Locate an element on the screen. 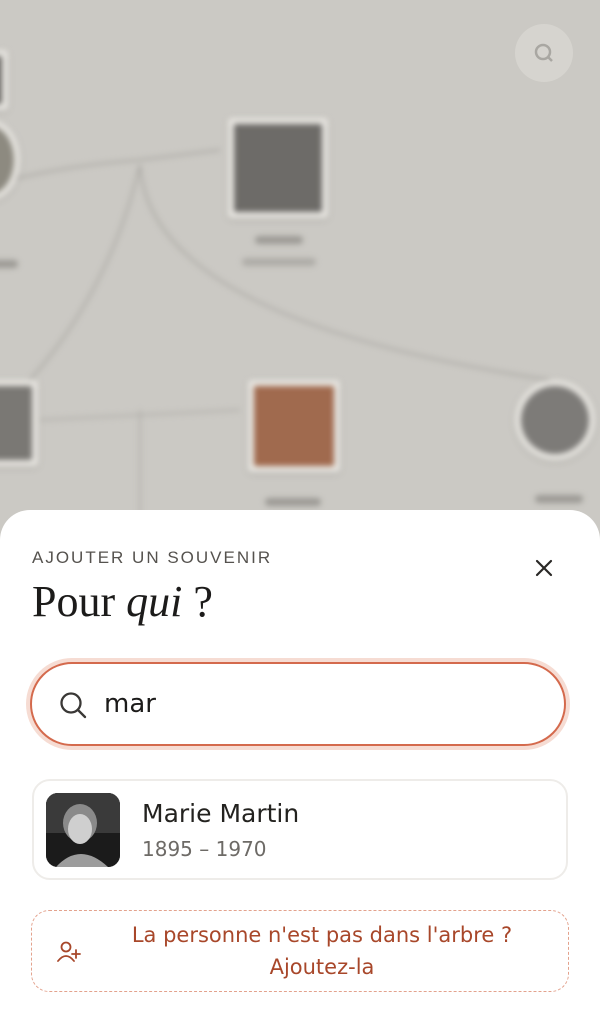 Image resolution: width=600 pixels, height=1022 pixels. title-prefix: Pour is located at coordinates (79, 601).